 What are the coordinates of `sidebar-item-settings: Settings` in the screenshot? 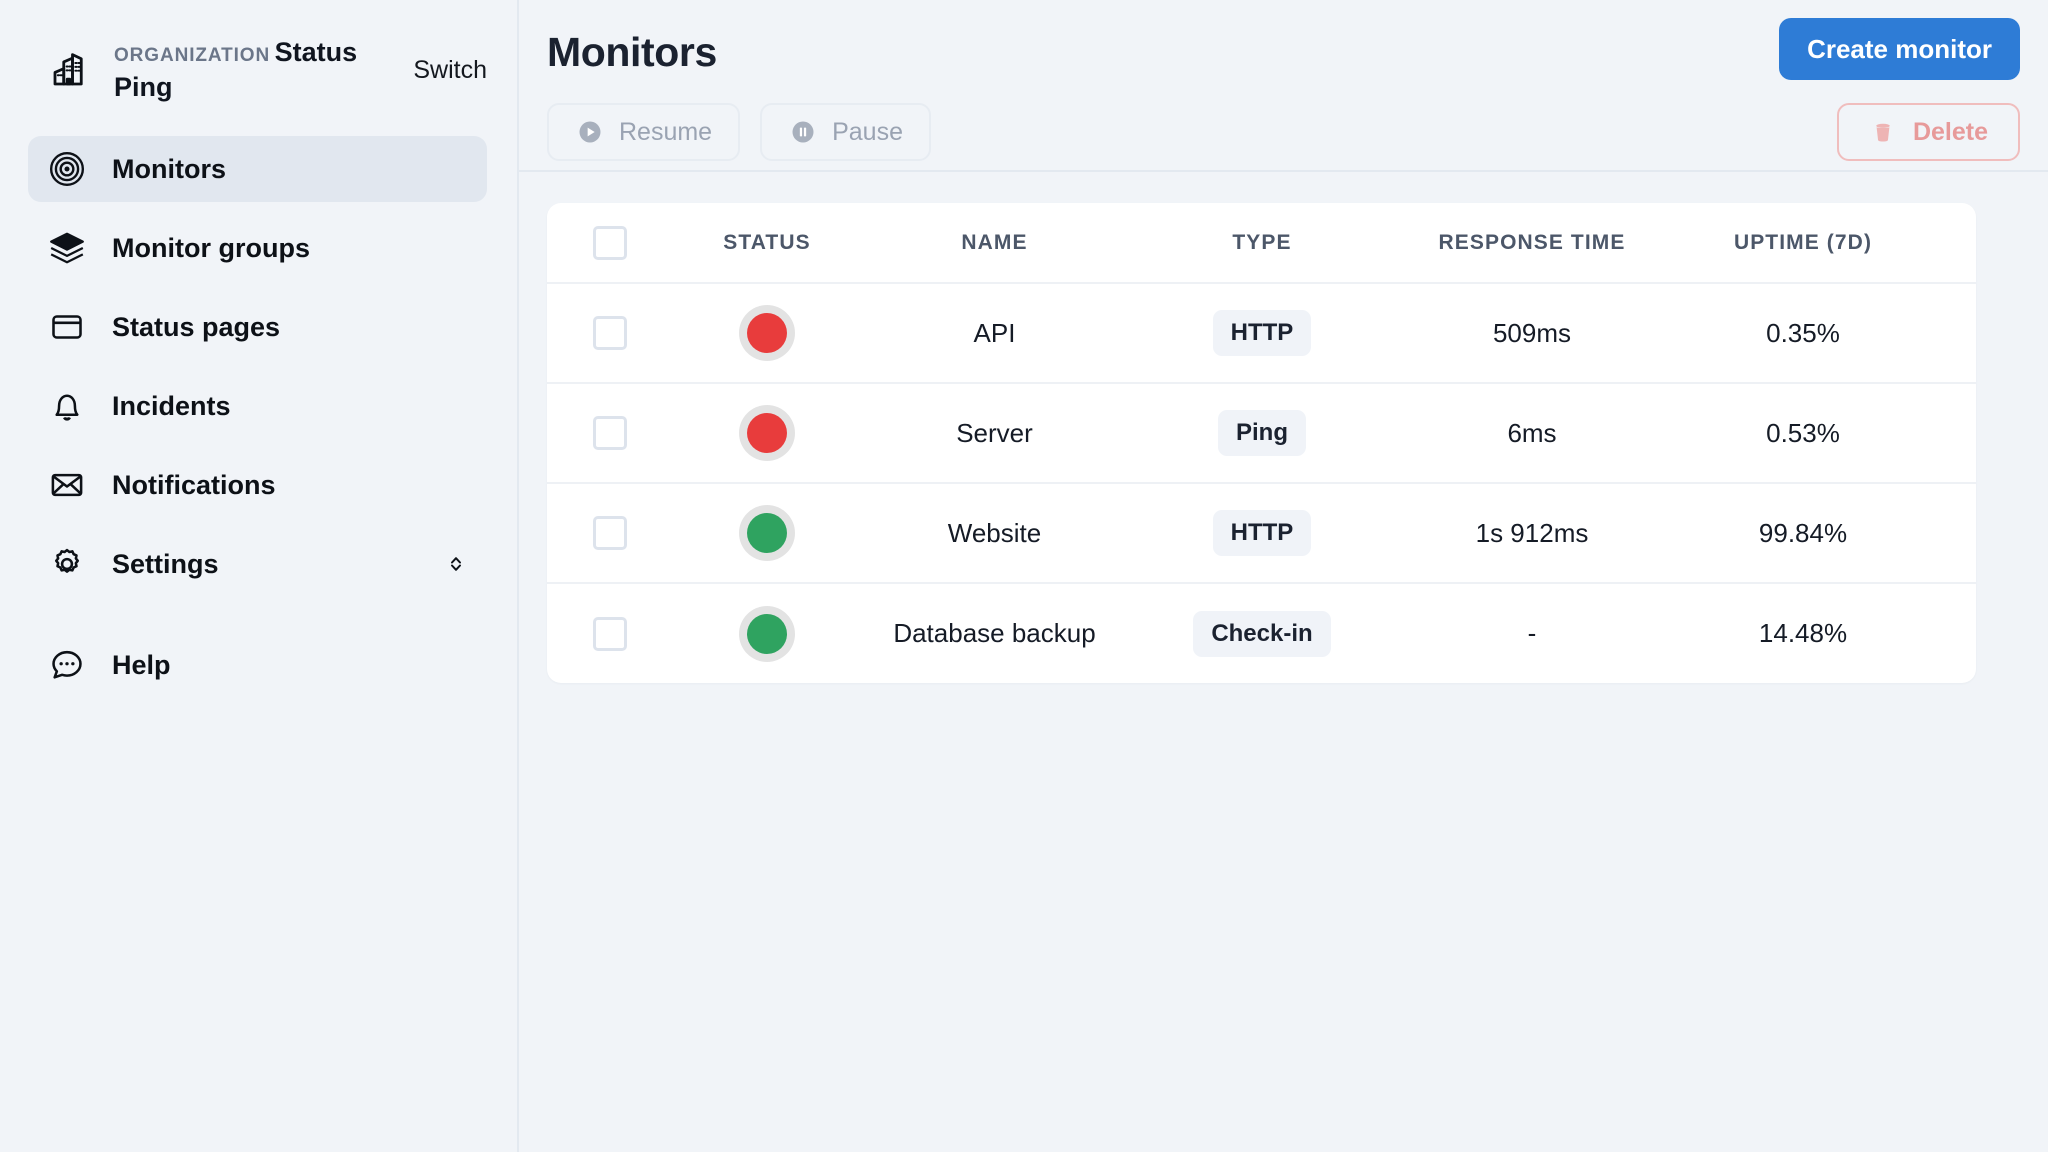 It's located at (257, 564).